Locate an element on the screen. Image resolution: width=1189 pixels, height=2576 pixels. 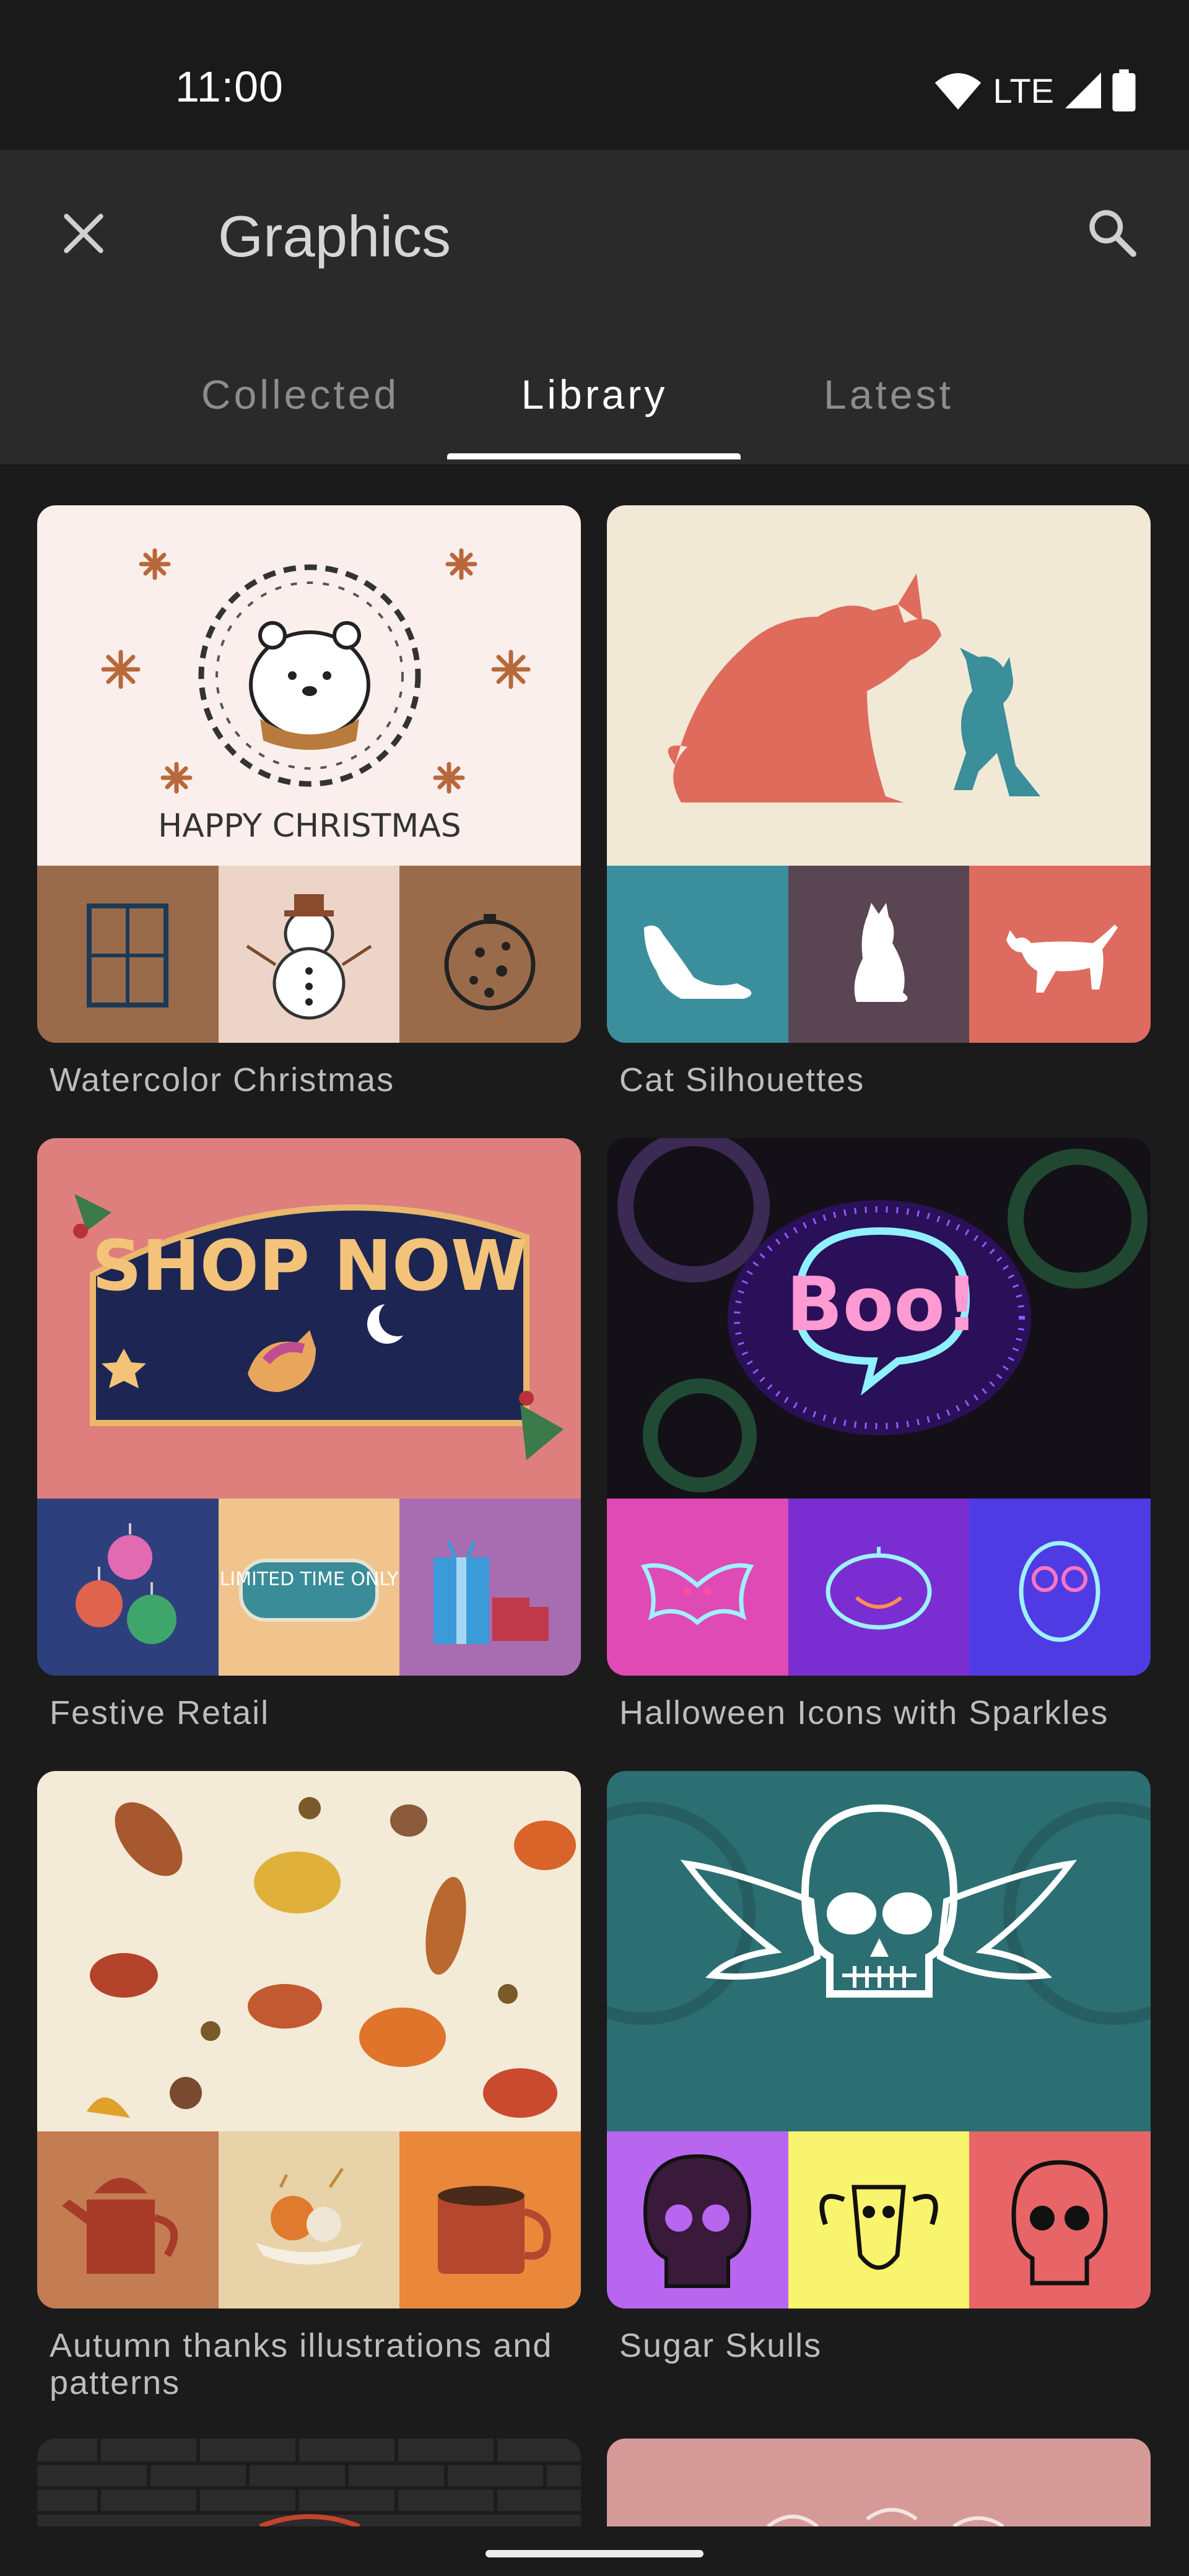
status-bar: 11:00 LTE is located at coordinates (594, 75).